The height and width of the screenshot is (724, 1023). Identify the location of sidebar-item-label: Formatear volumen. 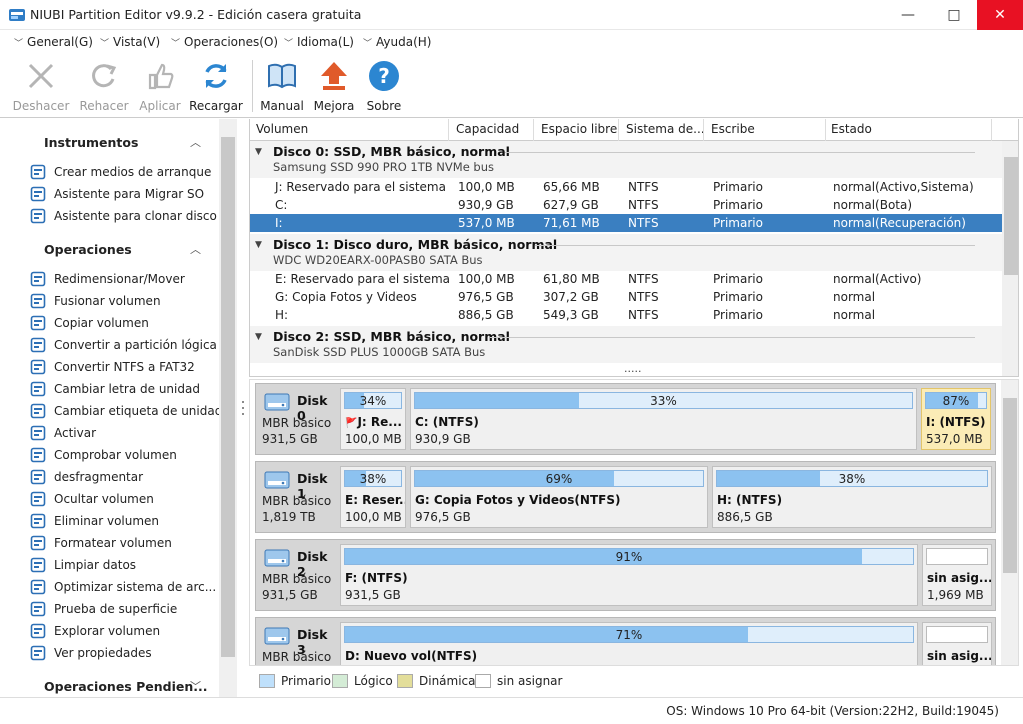
(113, 543).